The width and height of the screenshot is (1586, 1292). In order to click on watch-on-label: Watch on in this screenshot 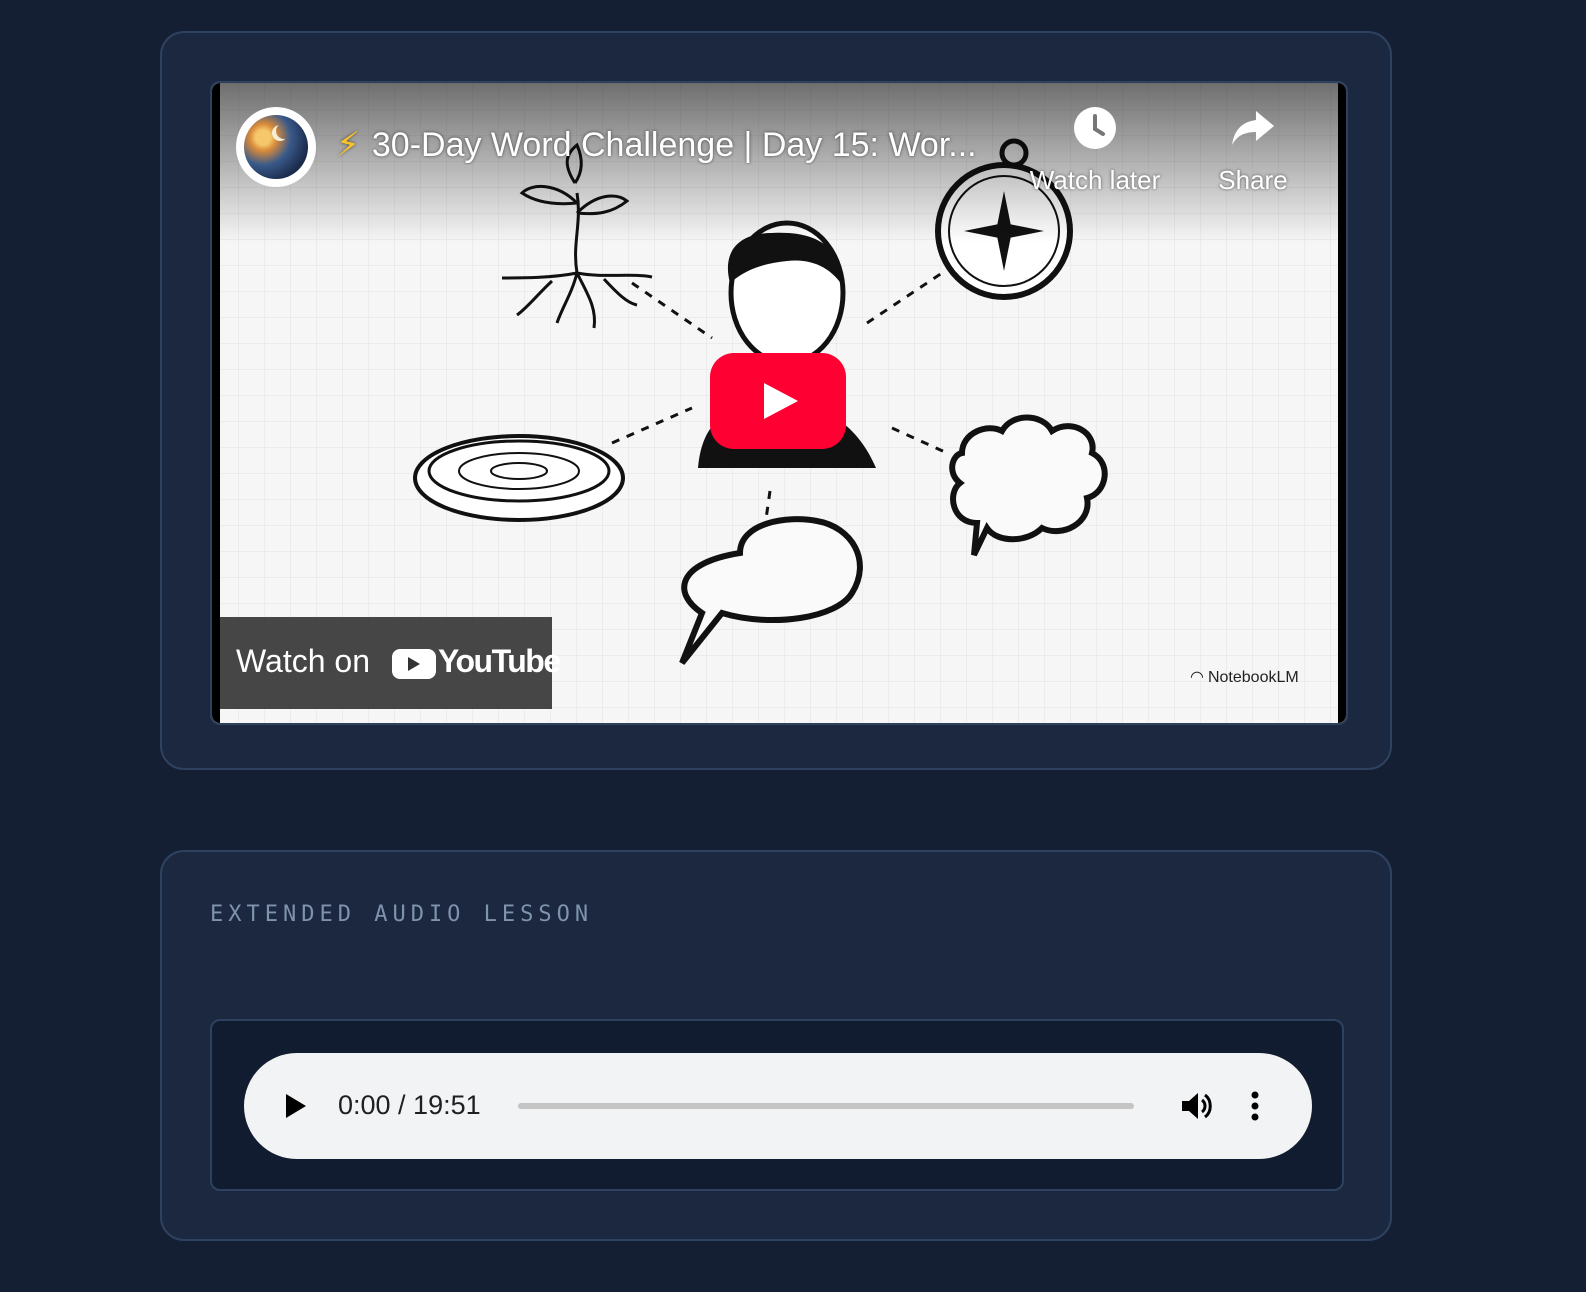, I will do `click(303, 661)`.